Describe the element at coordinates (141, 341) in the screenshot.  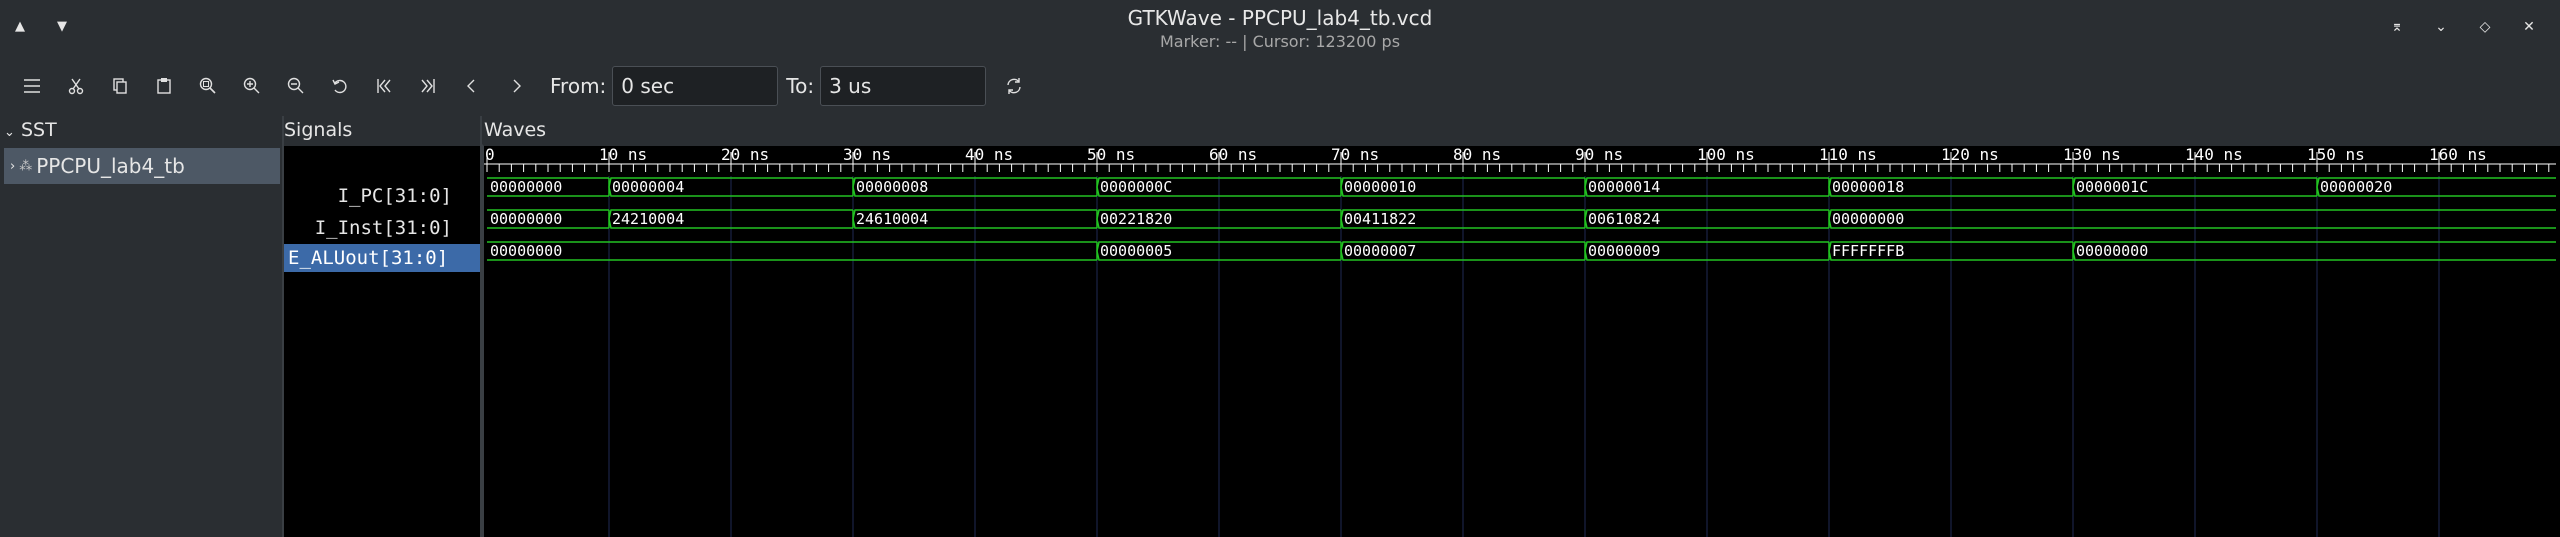
I see `sst-tree: › ⁂ PPCPU_lab4_tb` at that location.